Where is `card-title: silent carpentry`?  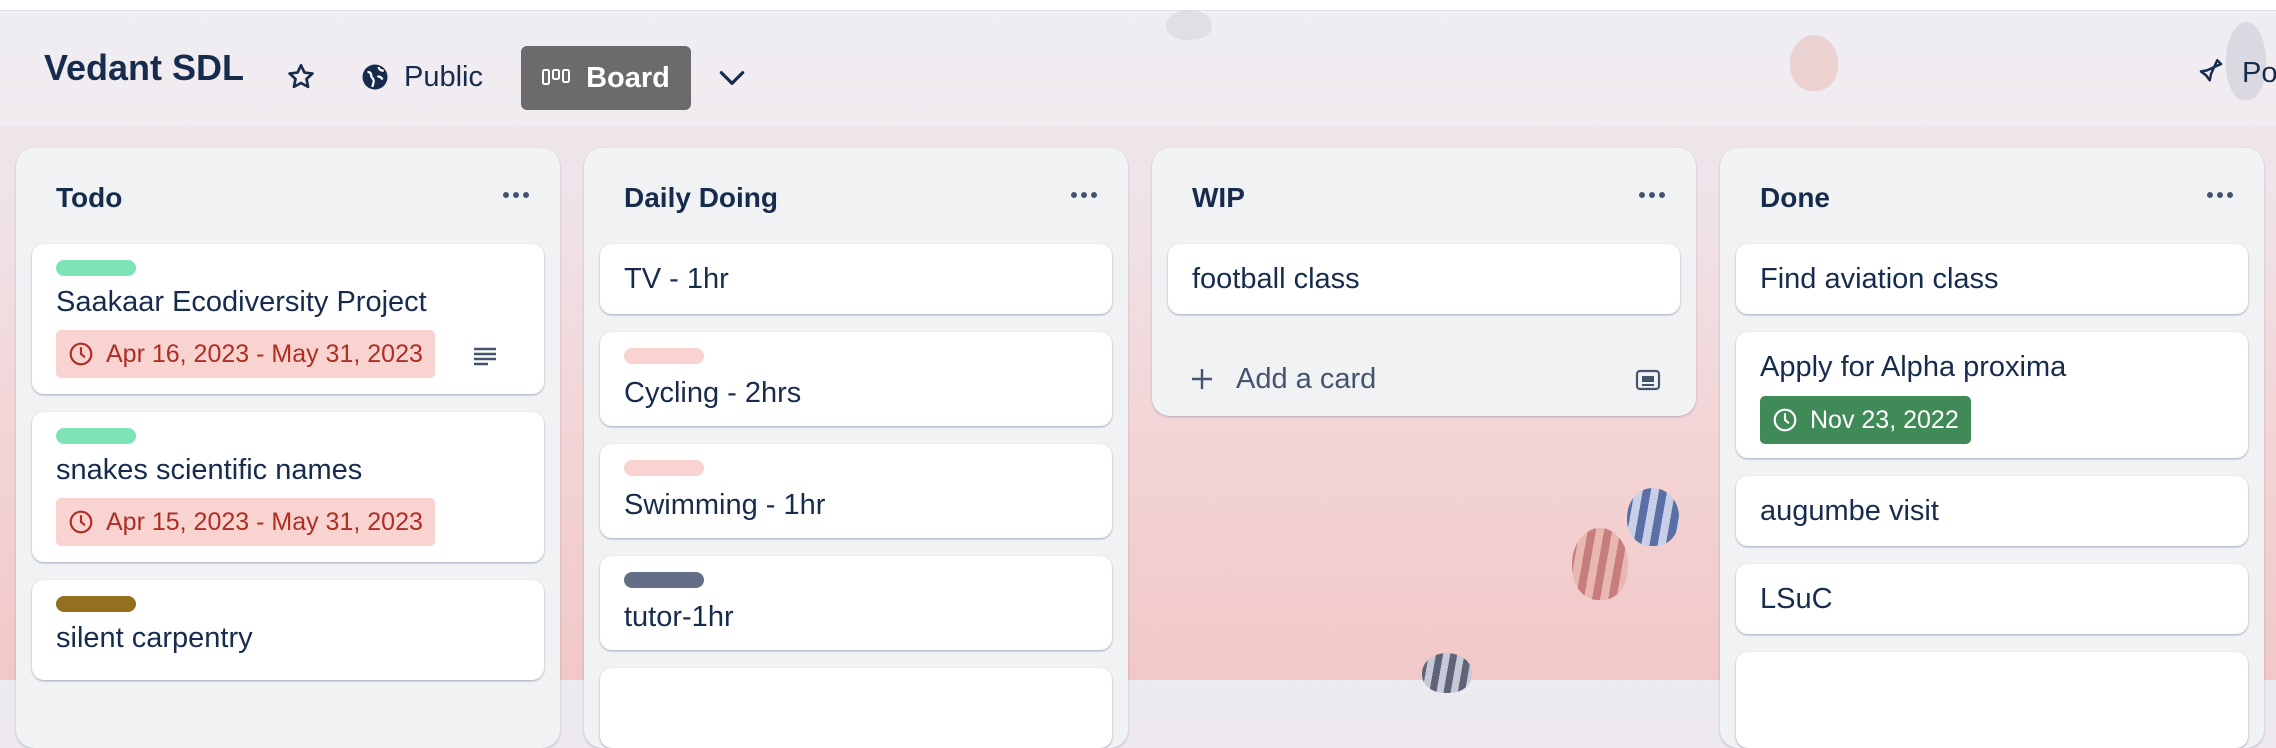 card-title: silent carpentry is located at coordinates (154, 638).